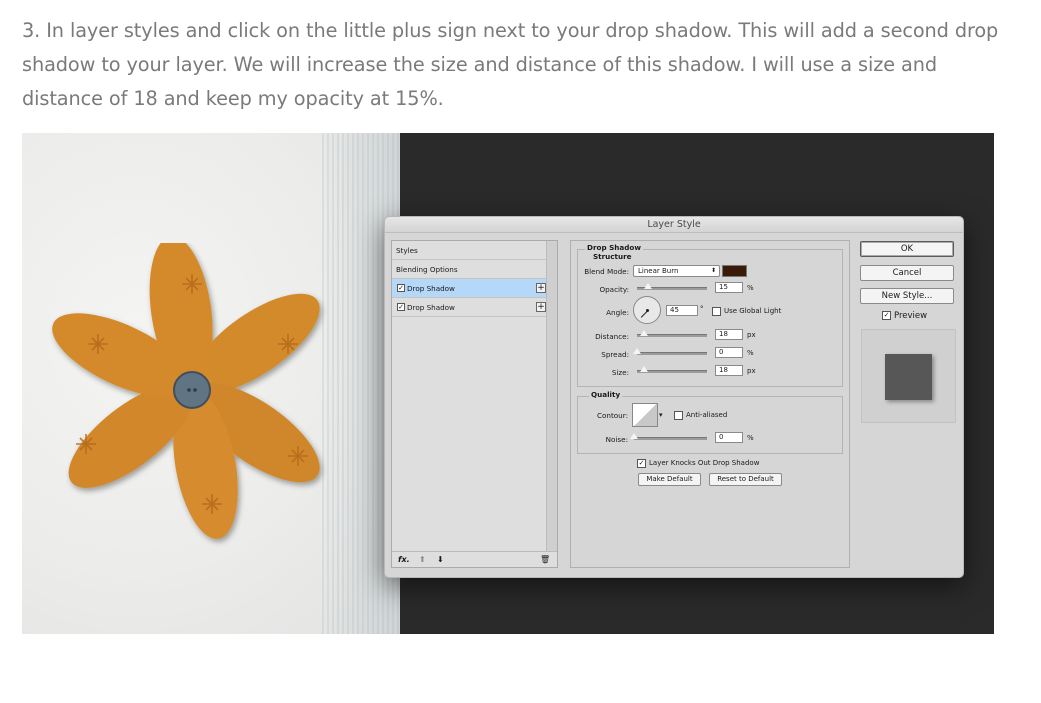 The width and height of the screenshot is (1041, 703). Describe the element at coordinates (612, 415) in the screenshot. I see `contour-label: Contour:` at that location.